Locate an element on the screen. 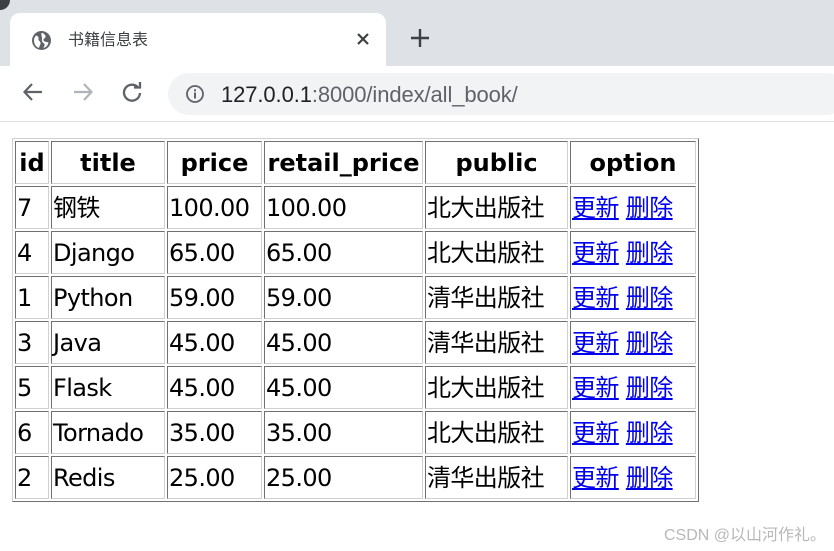 Image resolution: width=834 pixels, height=551 pixels. window-corner is located at coordinates (5, 5).